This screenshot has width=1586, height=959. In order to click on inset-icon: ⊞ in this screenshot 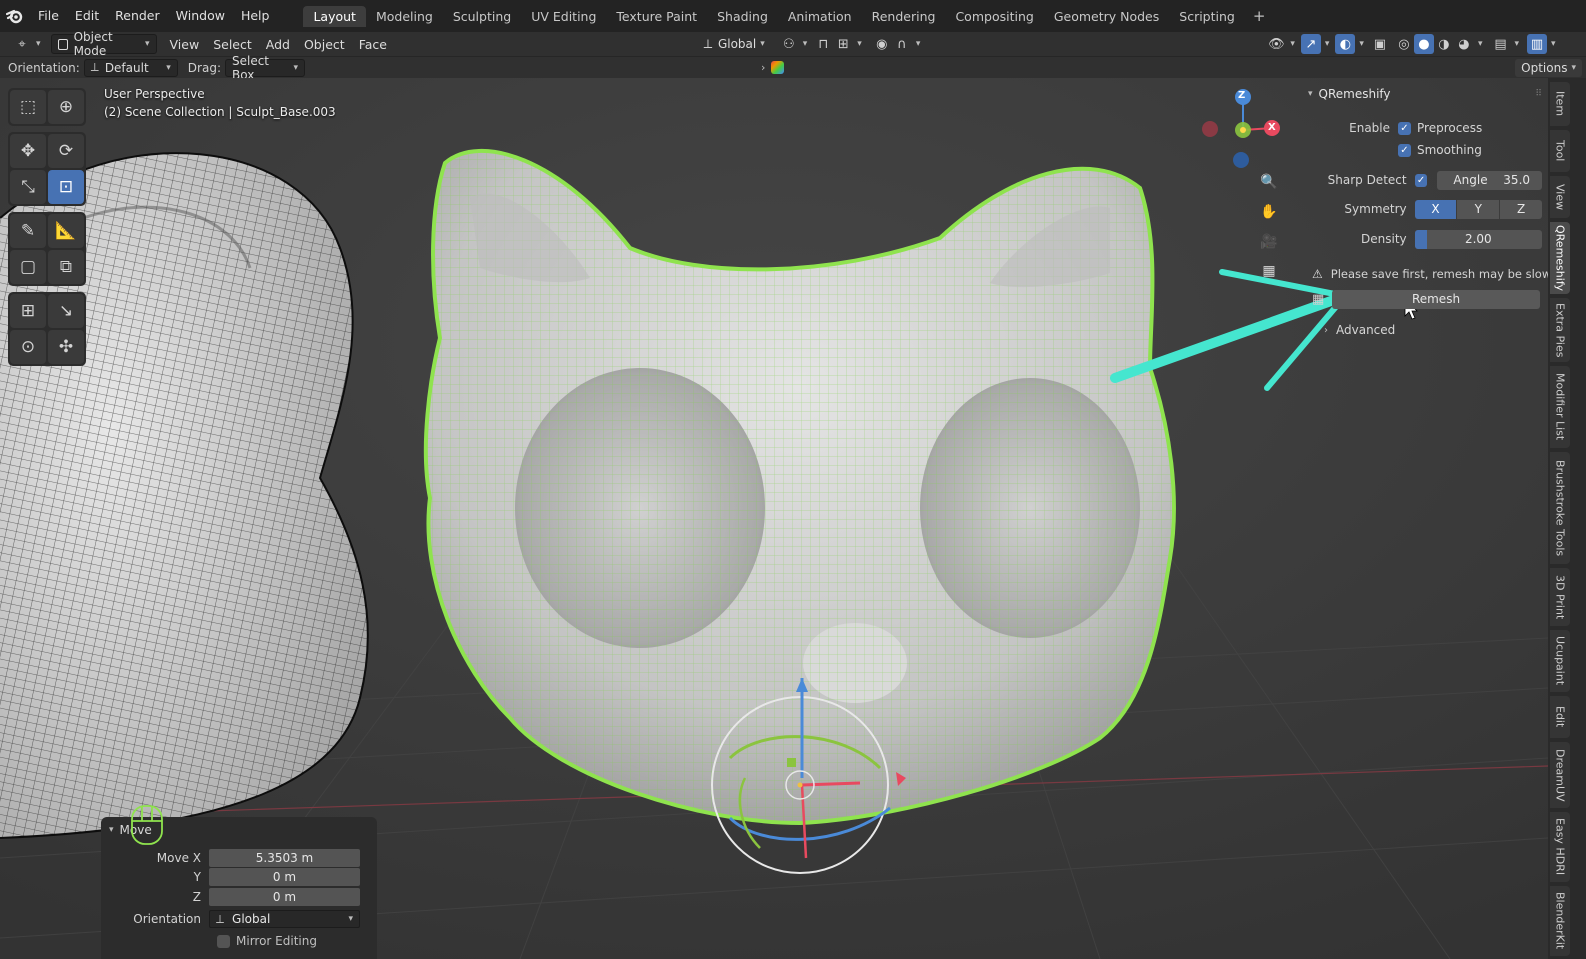, I will do `click(28, 311)`.